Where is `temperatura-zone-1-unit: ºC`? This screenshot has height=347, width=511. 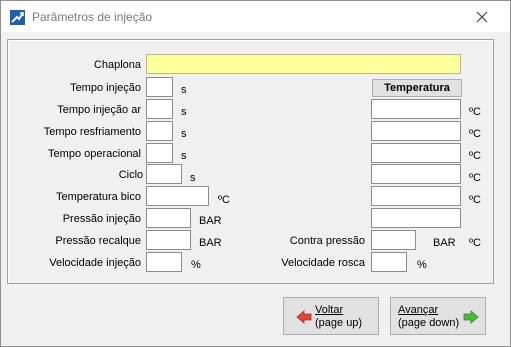 temperatura-zone-1-unit: ºC is located at coordinates (475, 112).